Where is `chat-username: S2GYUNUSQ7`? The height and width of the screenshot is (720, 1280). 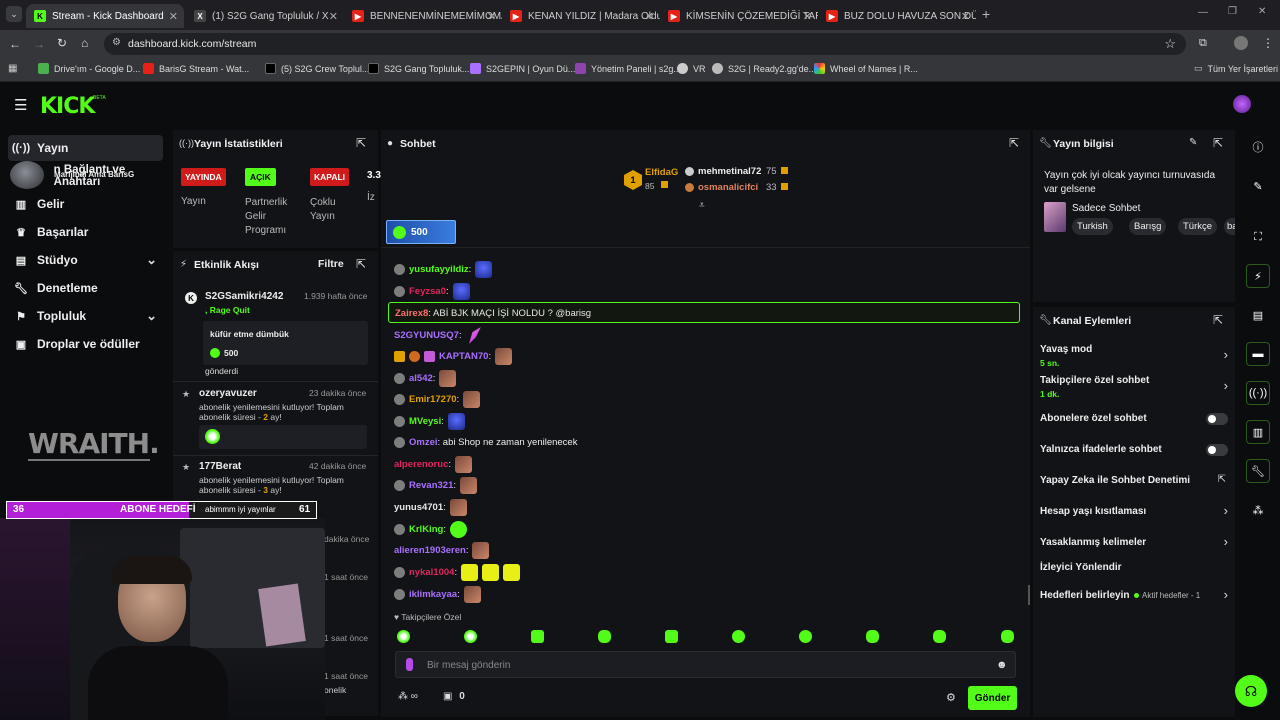 chat-username: S2GYUNUSQ7 is located at coordinates (426, 335).